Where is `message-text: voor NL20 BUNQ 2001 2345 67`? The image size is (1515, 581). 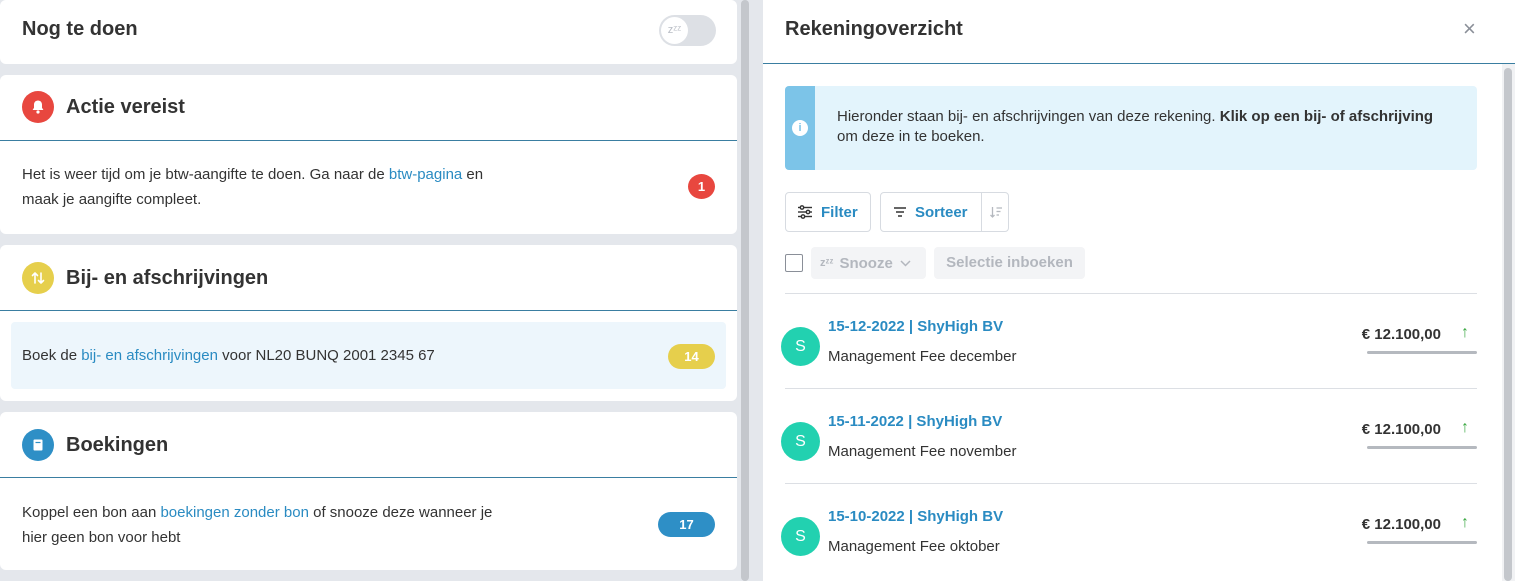
message-text: voor NL20 BUNQ 2001 2345 67 is located at coordinates (326, 355).